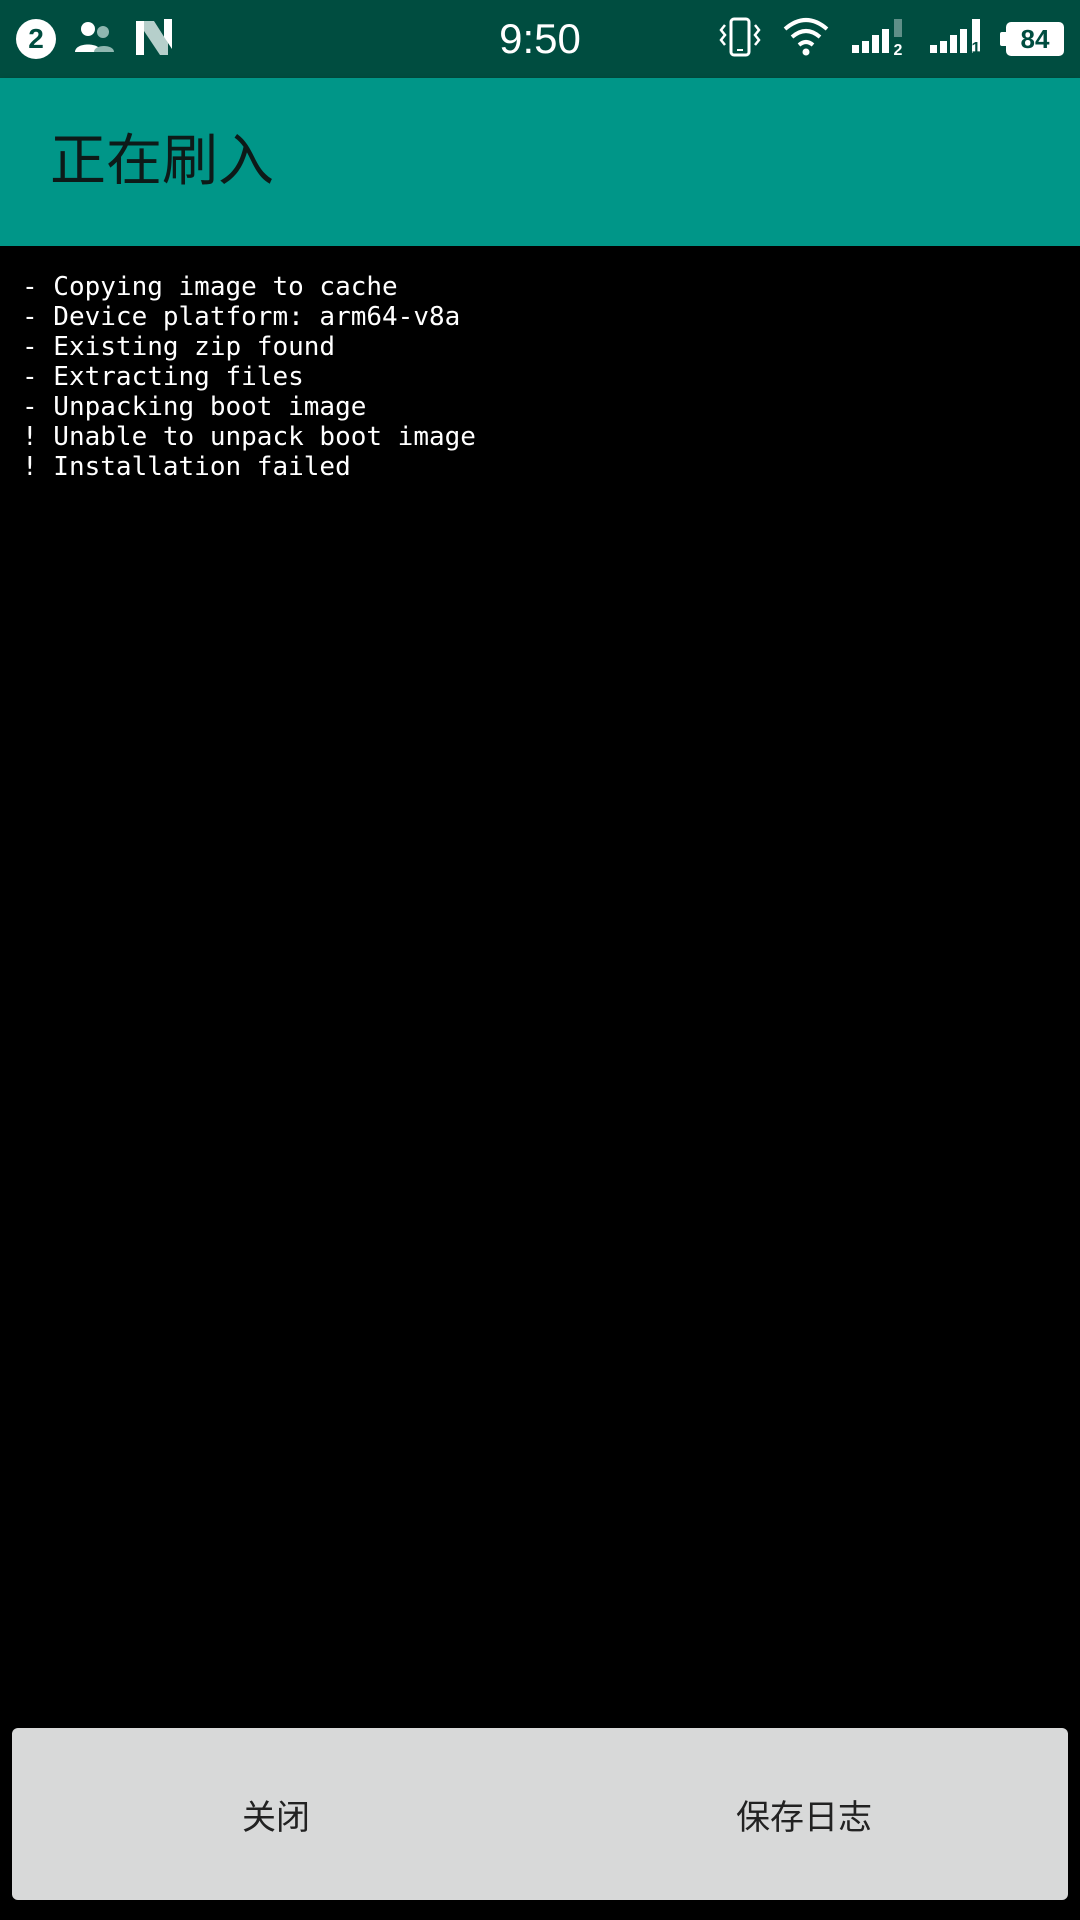 The image size is (1080, 1920). I want to click on status-bar: 2 9:50 2 1 84, so click(540, 39).